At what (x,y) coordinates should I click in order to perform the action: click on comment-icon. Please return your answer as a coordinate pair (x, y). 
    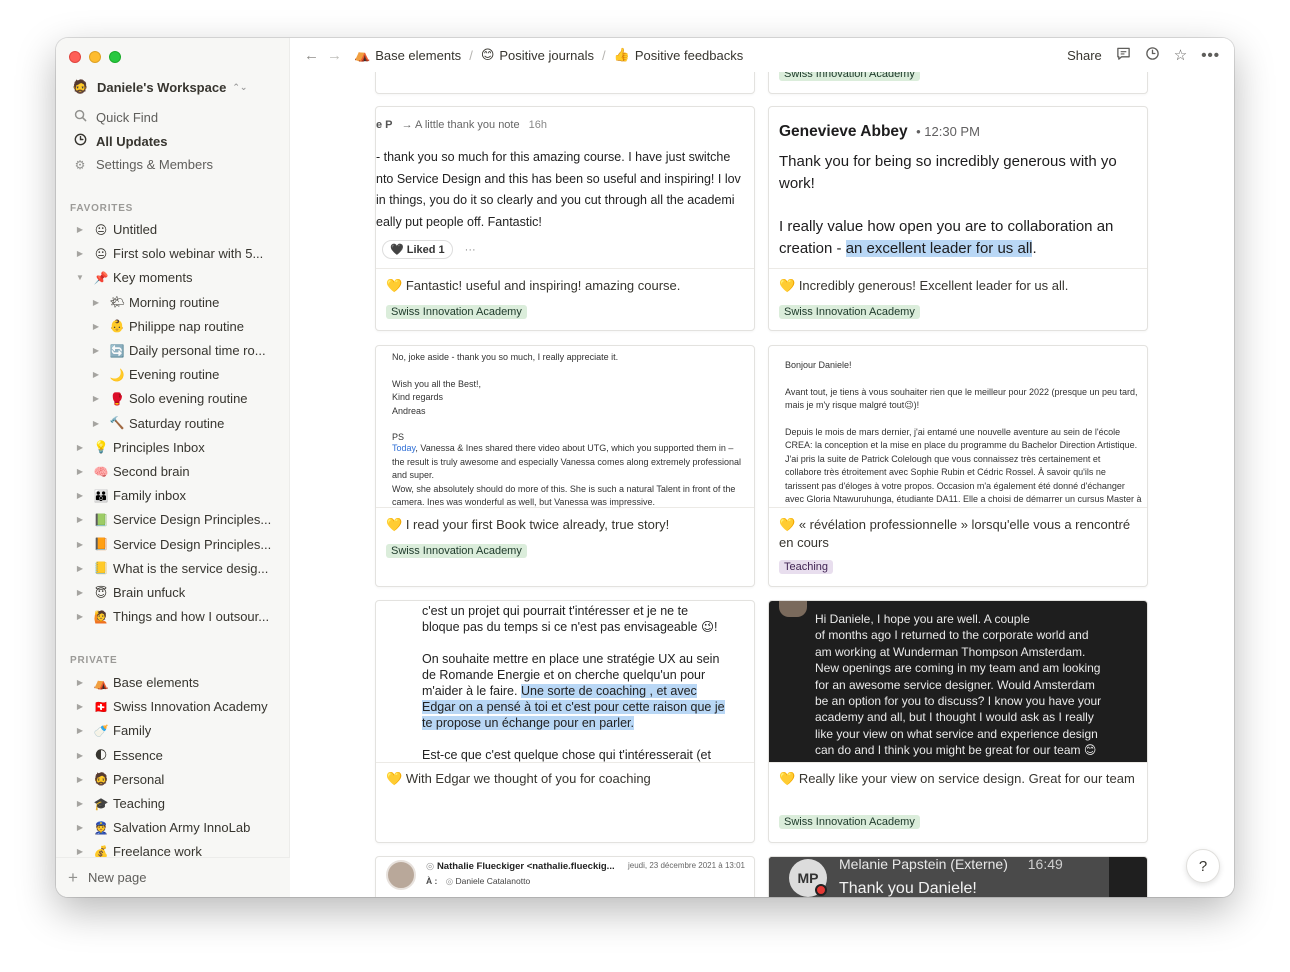
    Looking at the image, I should click on (1123, 55).